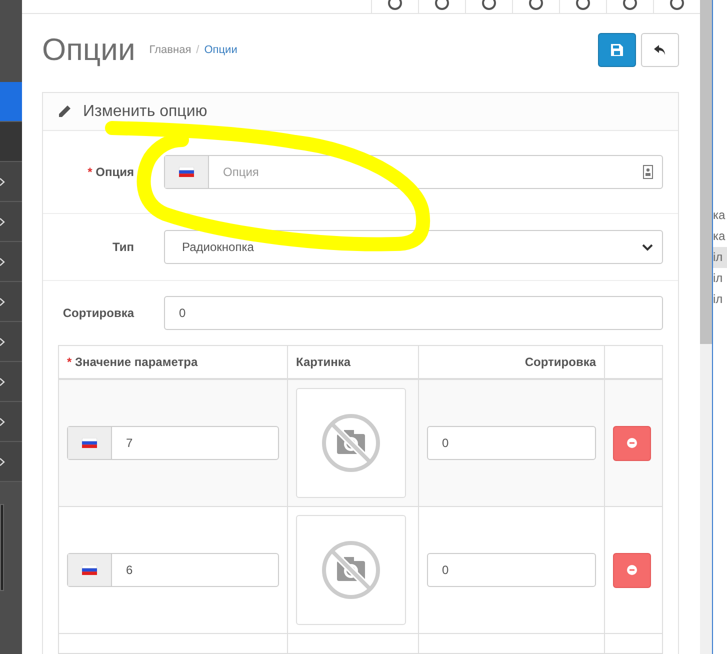 Image resolution: width=727 pixels, height=654 pixels. What do you see at coordinates (173, 443) in the screenshot?
I see `value-field: 7` at bounding box center [173, 443].